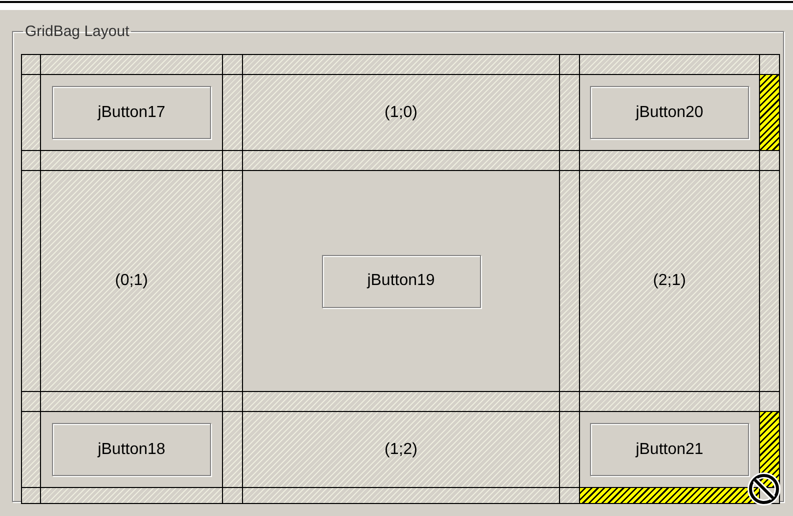  Describe the element at coordinates (131, 449) in the screenshot. I see `component-button: jButton18` at that location.